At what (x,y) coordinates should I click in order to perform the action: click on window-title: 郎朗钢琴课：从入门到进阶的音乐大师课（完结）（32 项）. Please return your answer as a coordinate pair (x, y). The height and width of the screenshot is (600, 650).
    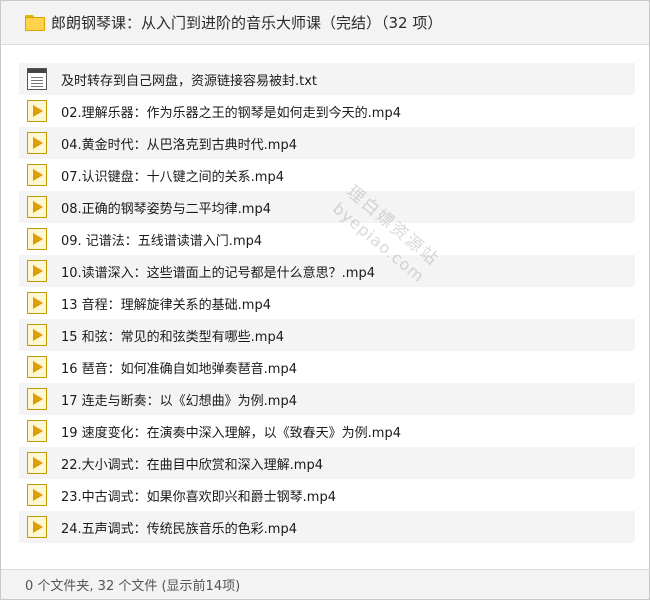
    Looking at the image, I should click on (247, 23).